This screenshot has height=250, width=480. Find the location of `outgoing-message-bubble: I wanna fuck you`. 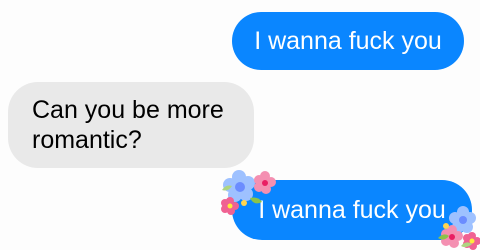

outgoing-message-bubble: I wanna fuck you is located at coordinates (348, 41).